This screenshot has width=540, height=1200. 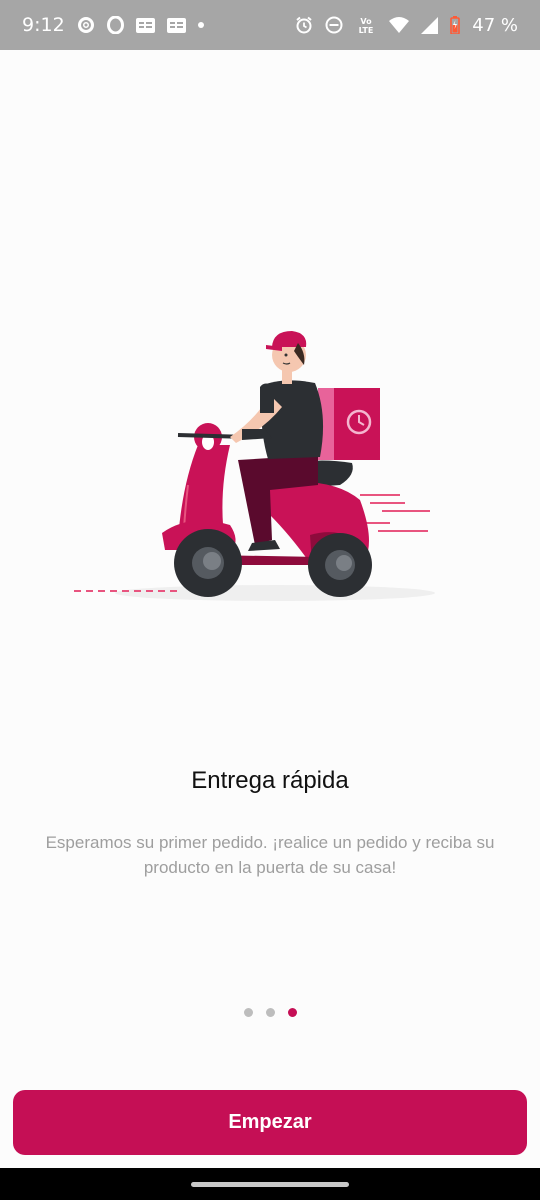 I want to click on svg-text: LTE, so click(x=366, y=30).